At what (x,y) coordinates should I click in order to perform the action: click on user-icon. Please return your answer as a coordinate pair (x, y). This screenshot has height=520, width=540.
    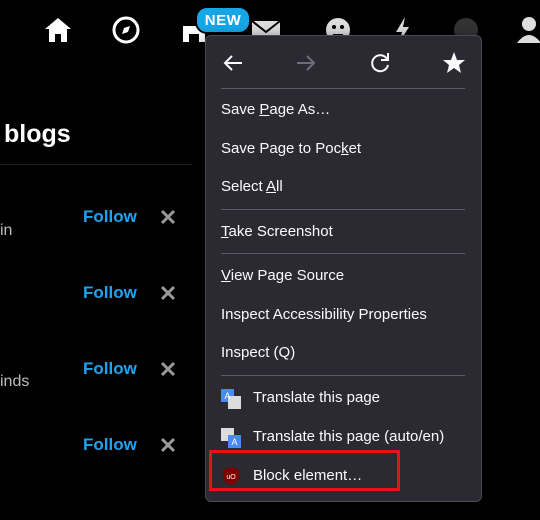
    Looking at the image, I should click on (526, 30).